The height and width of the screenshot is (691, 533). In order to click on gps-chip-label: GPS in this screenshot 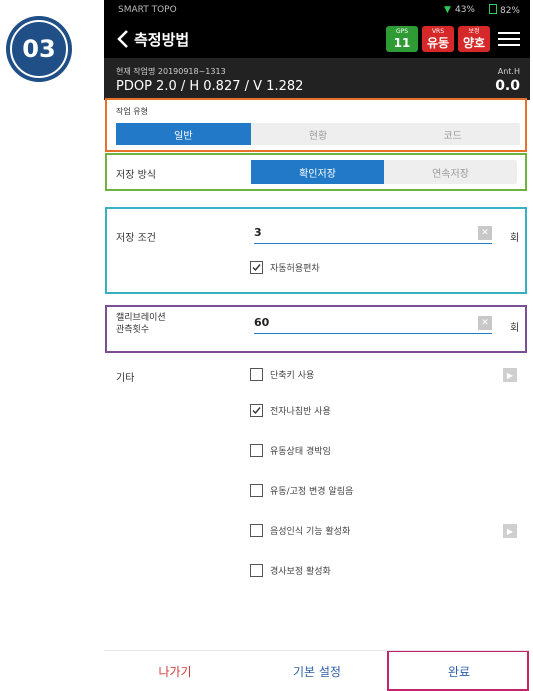, I will do `click(402, 31)`.